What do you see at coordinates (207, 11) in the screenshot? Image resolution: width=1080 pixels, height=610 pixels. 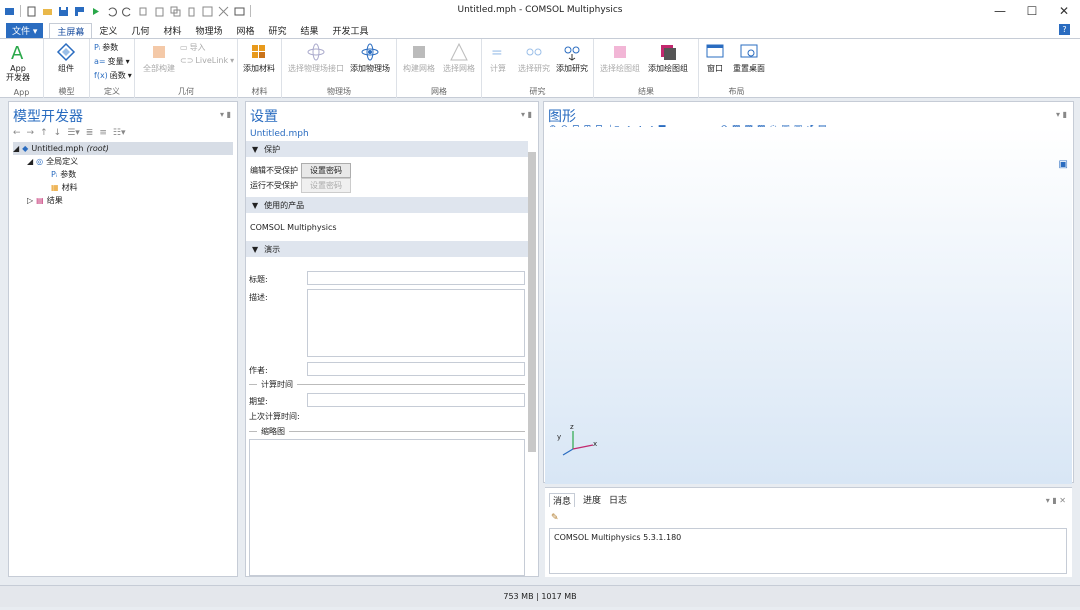 I see `build-all-icon` at bounding box center [207, 11].